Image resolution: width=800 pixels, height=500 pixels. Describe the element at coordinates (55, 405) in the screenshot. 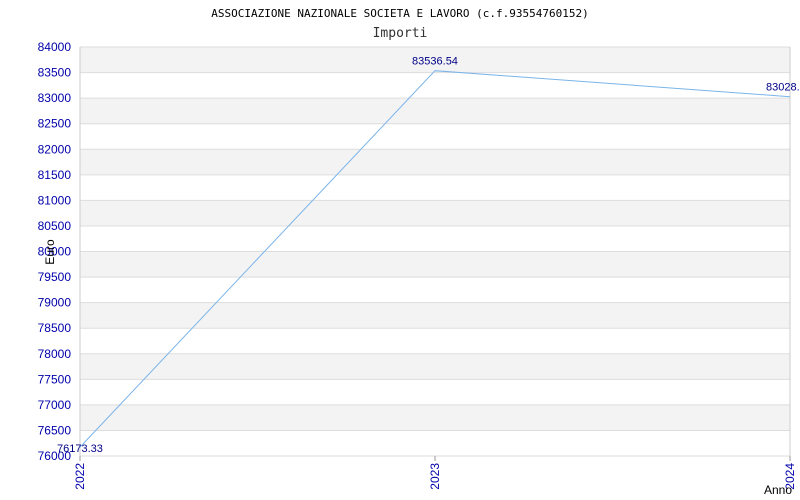

I see `y-tick-label: 77000` at that location.